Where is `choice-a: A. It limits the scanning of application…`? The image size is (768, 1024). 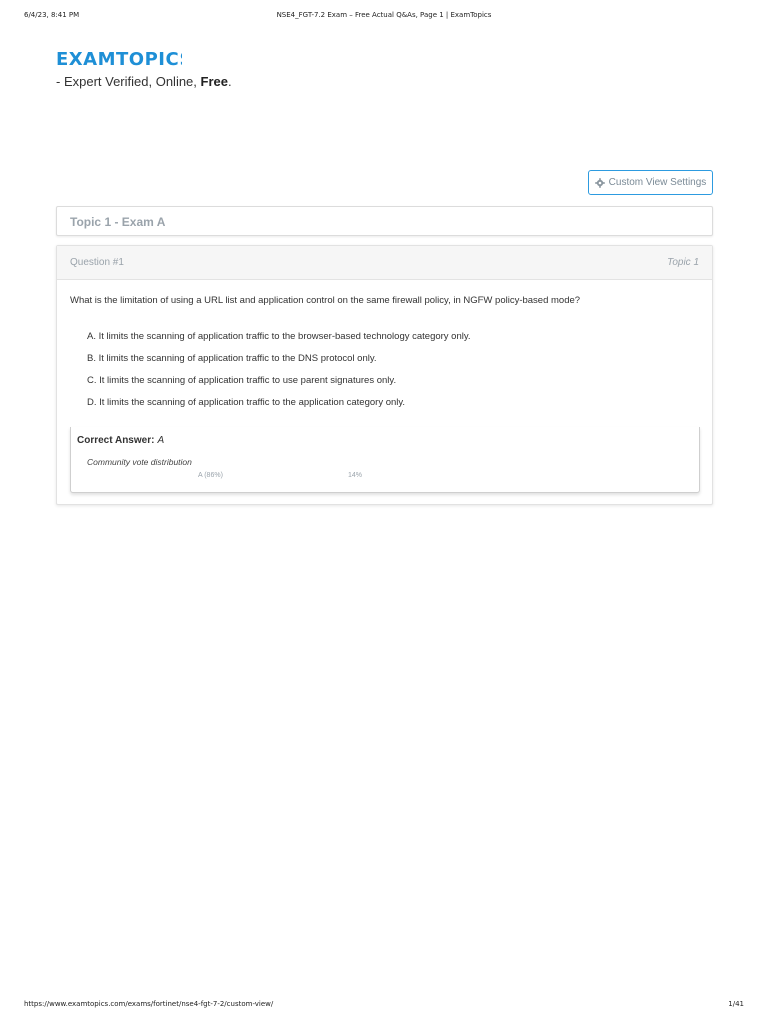 choice-a: A. It limits the scanning of application… is located at coordinates (279, 342).